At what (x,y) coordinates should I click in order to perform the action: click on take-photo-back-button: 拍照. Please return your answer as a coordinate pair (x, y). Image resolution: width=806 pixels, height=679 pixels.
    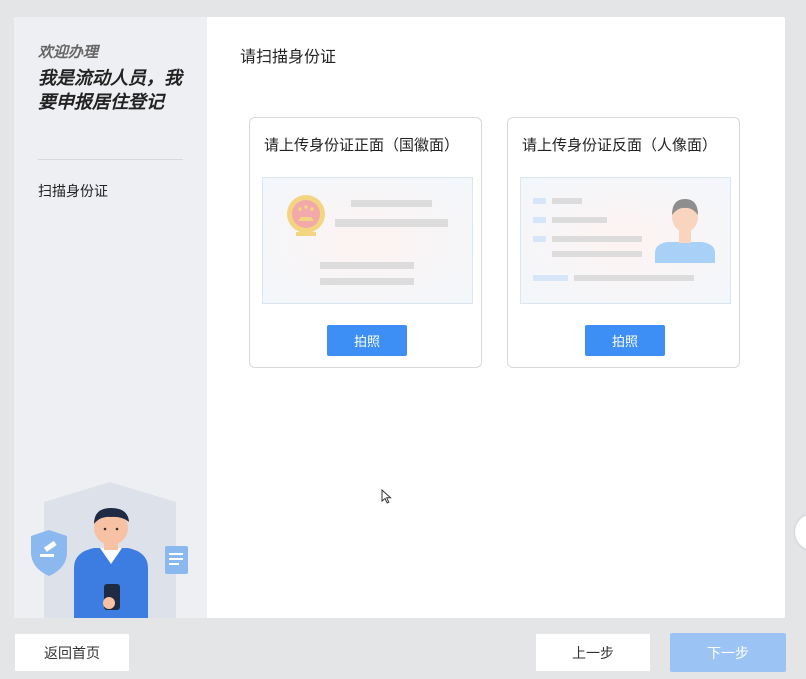
    Looking at the image, I should click on (625, 340).